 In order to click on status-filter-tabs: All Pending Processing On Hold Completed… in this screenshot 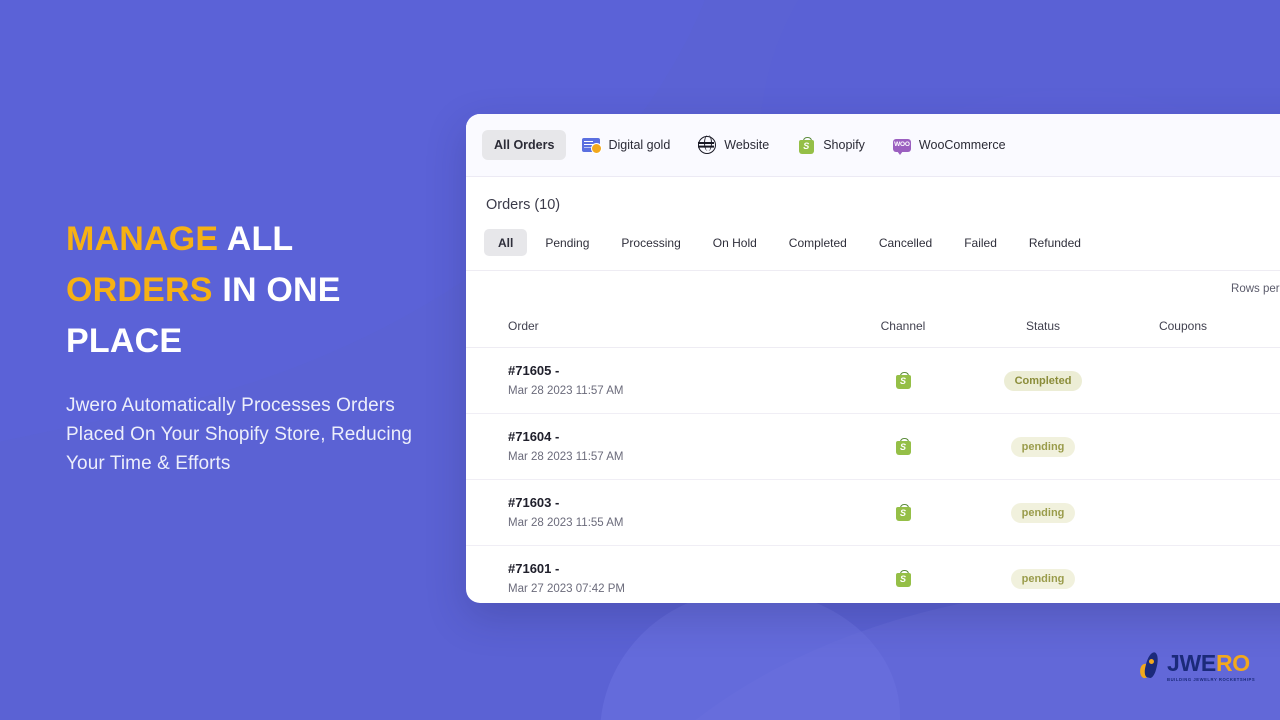, I will do `click(873, 234)`.